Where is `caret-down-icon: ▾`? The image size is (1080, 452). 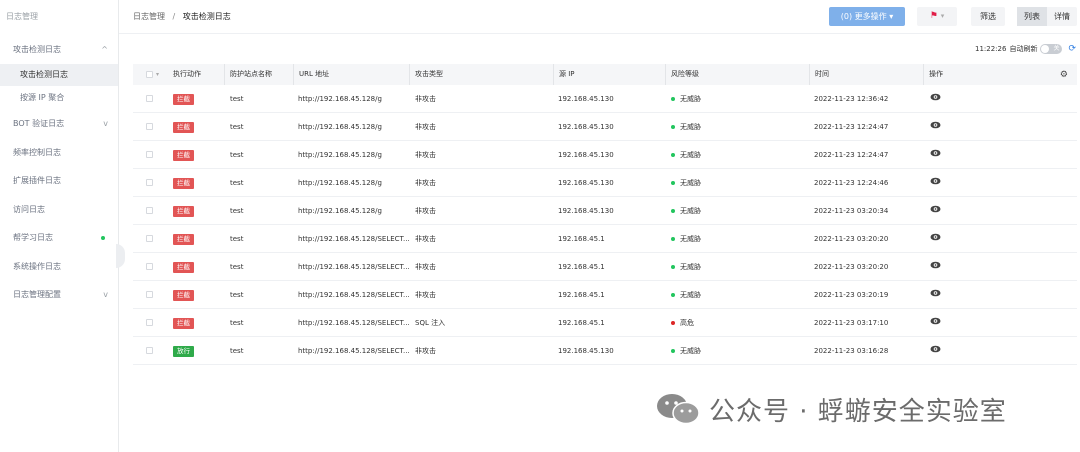
caret-down-icon: ▾ is located at coordinates (157, 74).